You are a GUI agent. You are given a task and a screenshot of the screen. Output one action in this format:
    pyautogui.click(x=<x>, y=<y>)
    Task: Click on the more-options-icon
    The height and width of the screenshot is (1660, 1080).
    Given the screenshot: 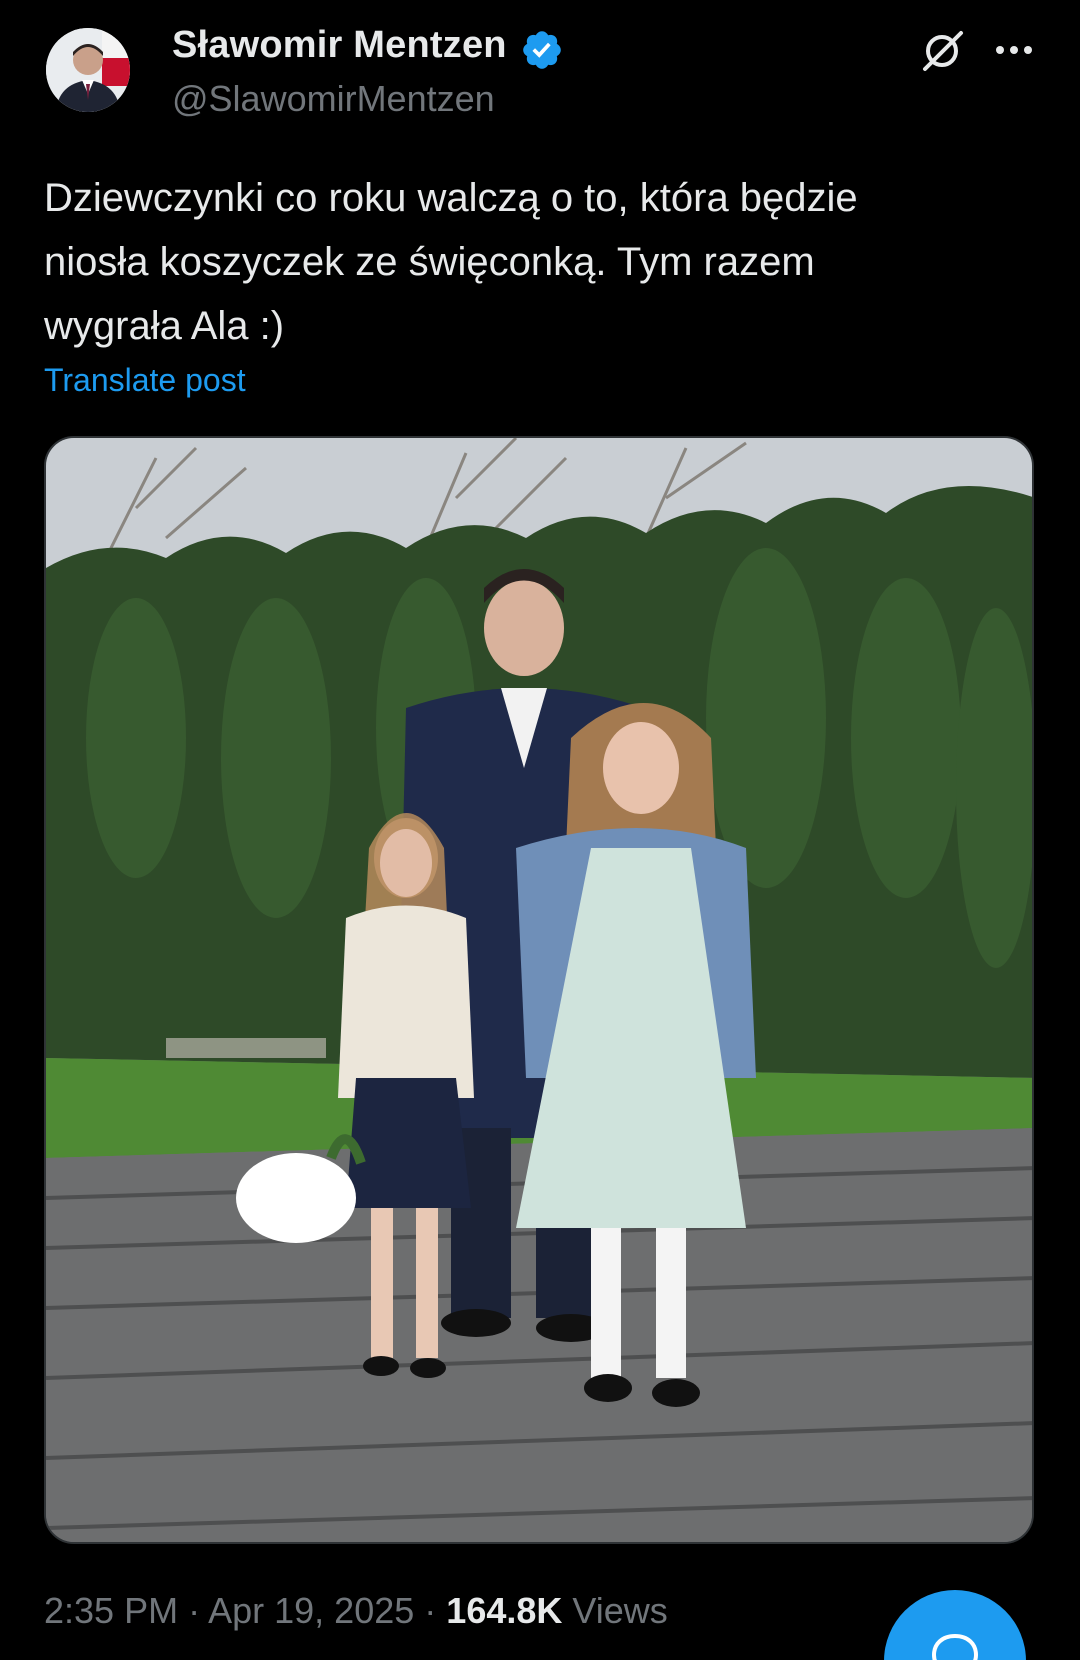 What is the action you would take?
    pyautogui.click(x=1014, y=50)
    